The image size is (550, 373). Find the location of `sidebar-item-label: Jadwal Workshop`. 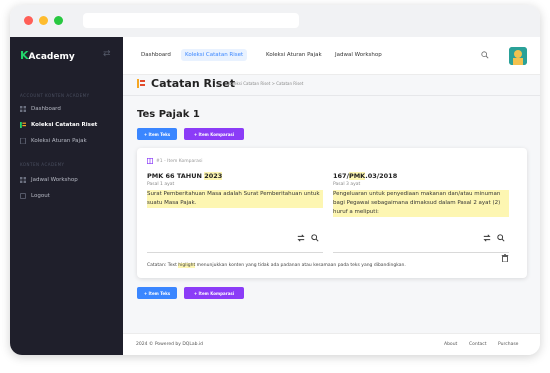

sidebar-item-label: Jadwal Workshop is located at coordinates (54, 180).